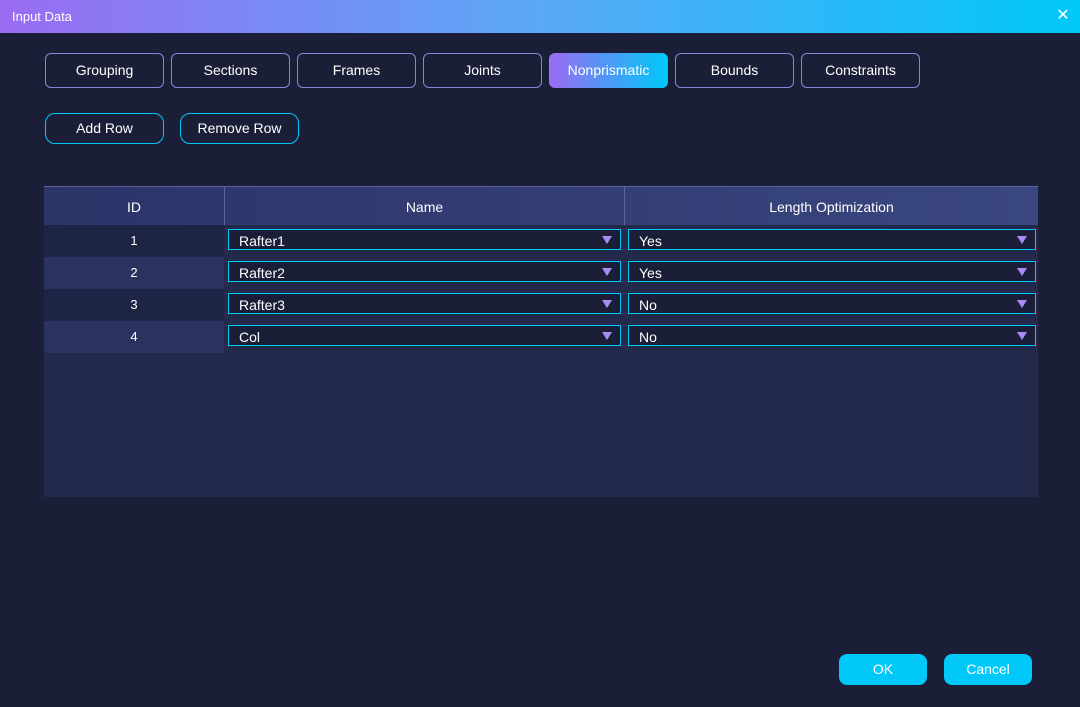  What do you see at coordinates (734, 70) in the screenshot?
I see `tab-bounds: Bounds` at bounding box center [734, 70].